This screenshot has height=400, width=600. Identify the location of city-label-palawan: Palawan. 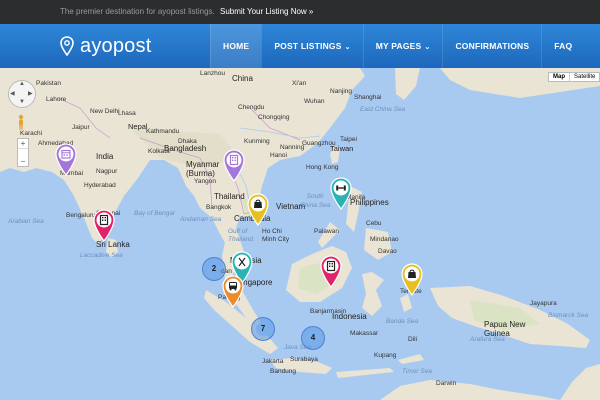
(326, 231).